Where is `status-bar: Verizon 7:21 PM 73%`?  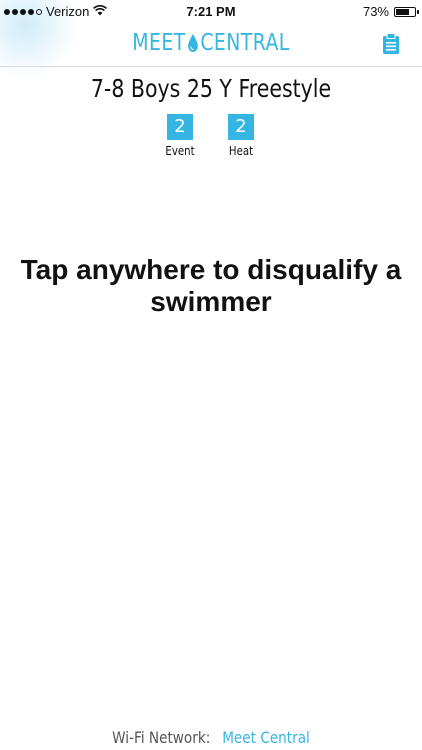
status-bar: Verizon 7:21 PM 73% is located at coordinates (211, 12).